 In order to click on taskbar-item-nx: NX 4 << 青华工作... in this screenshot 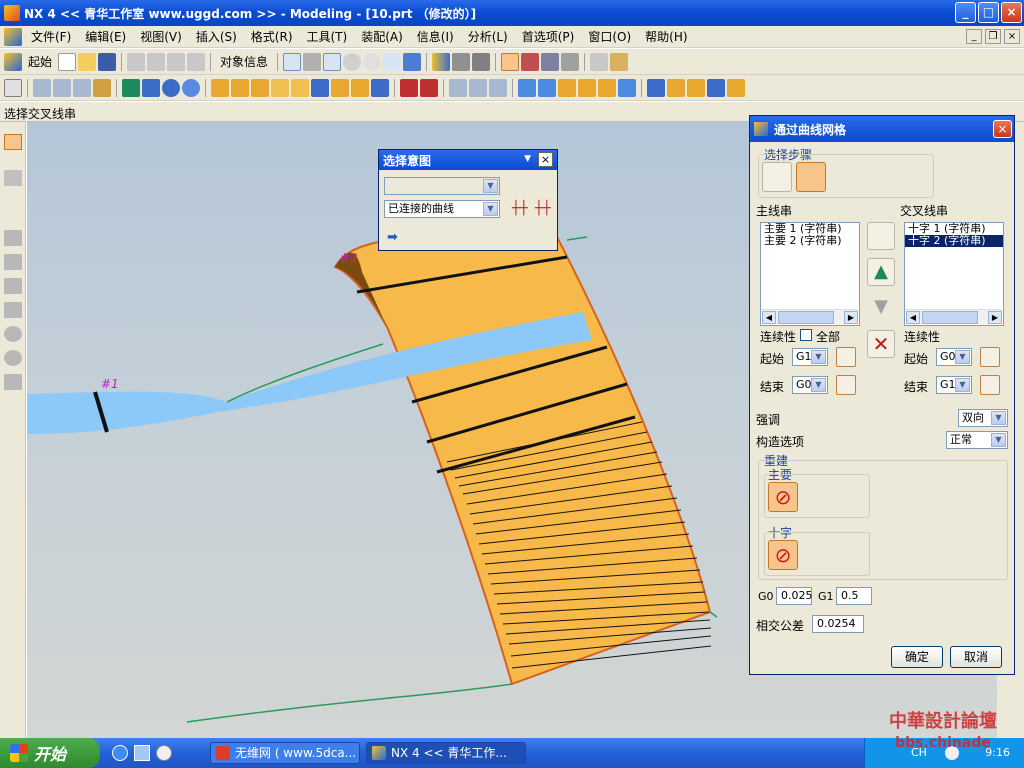, I will do `click(446, 753)`.